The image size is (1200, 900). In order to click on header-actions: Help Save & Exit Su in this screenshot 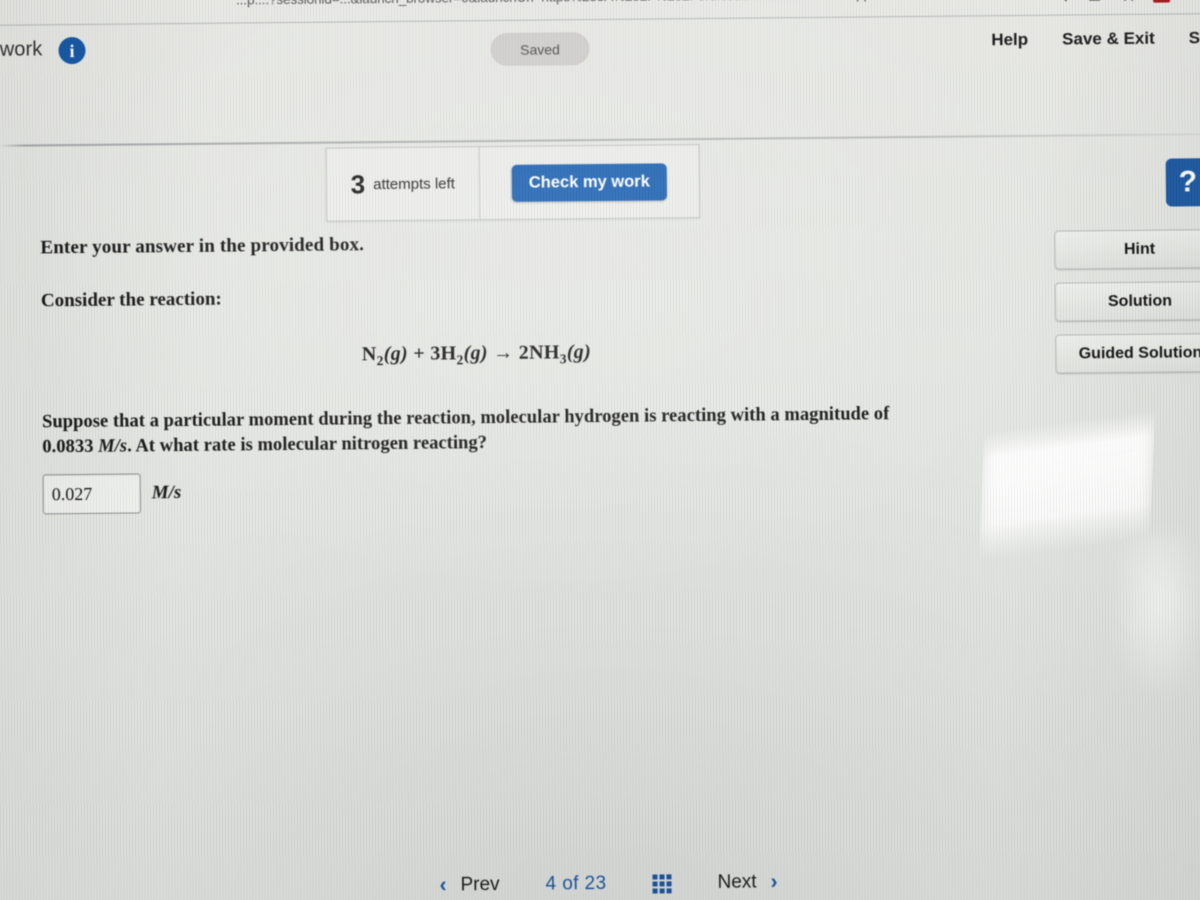, I will do `click(1095, 39)`.